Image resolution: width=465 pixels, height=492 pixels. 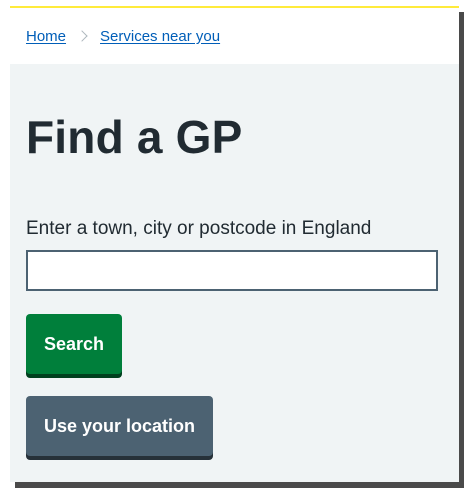 What do you see at coordinates (232, 270) in the screenshot?
I see `location-search-input` at bounding box center [232, 270].